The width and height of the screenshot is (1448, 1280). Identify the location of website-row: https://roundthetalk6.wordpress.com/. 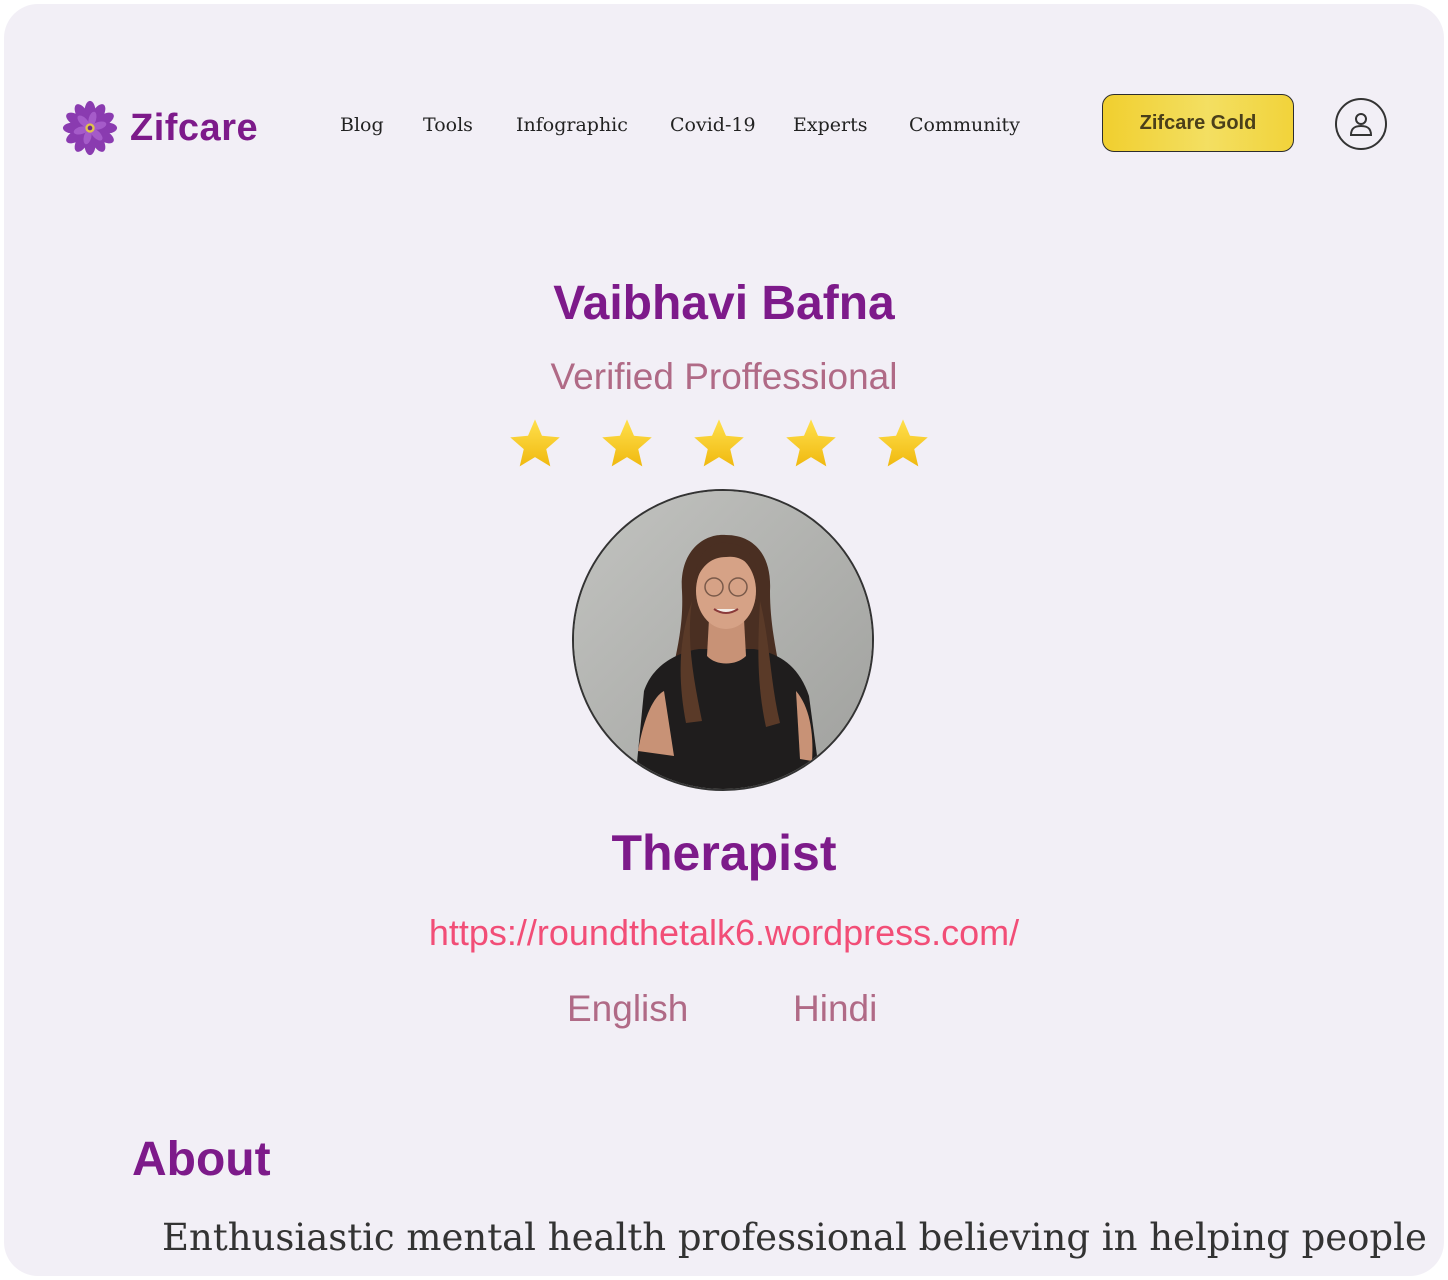
(724, 933).